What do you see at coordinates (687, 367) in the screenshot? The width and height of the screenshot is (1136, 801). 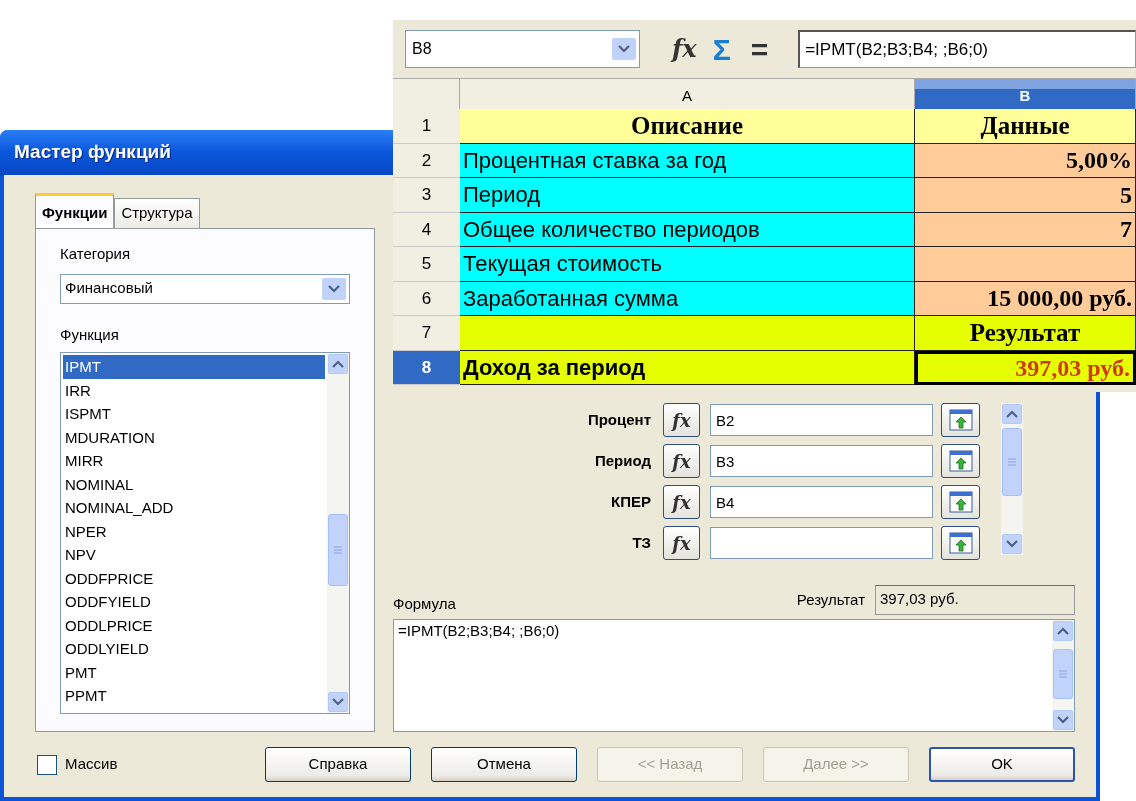 I see `table-cell: Доход за период` at bounding box center [687, 367].